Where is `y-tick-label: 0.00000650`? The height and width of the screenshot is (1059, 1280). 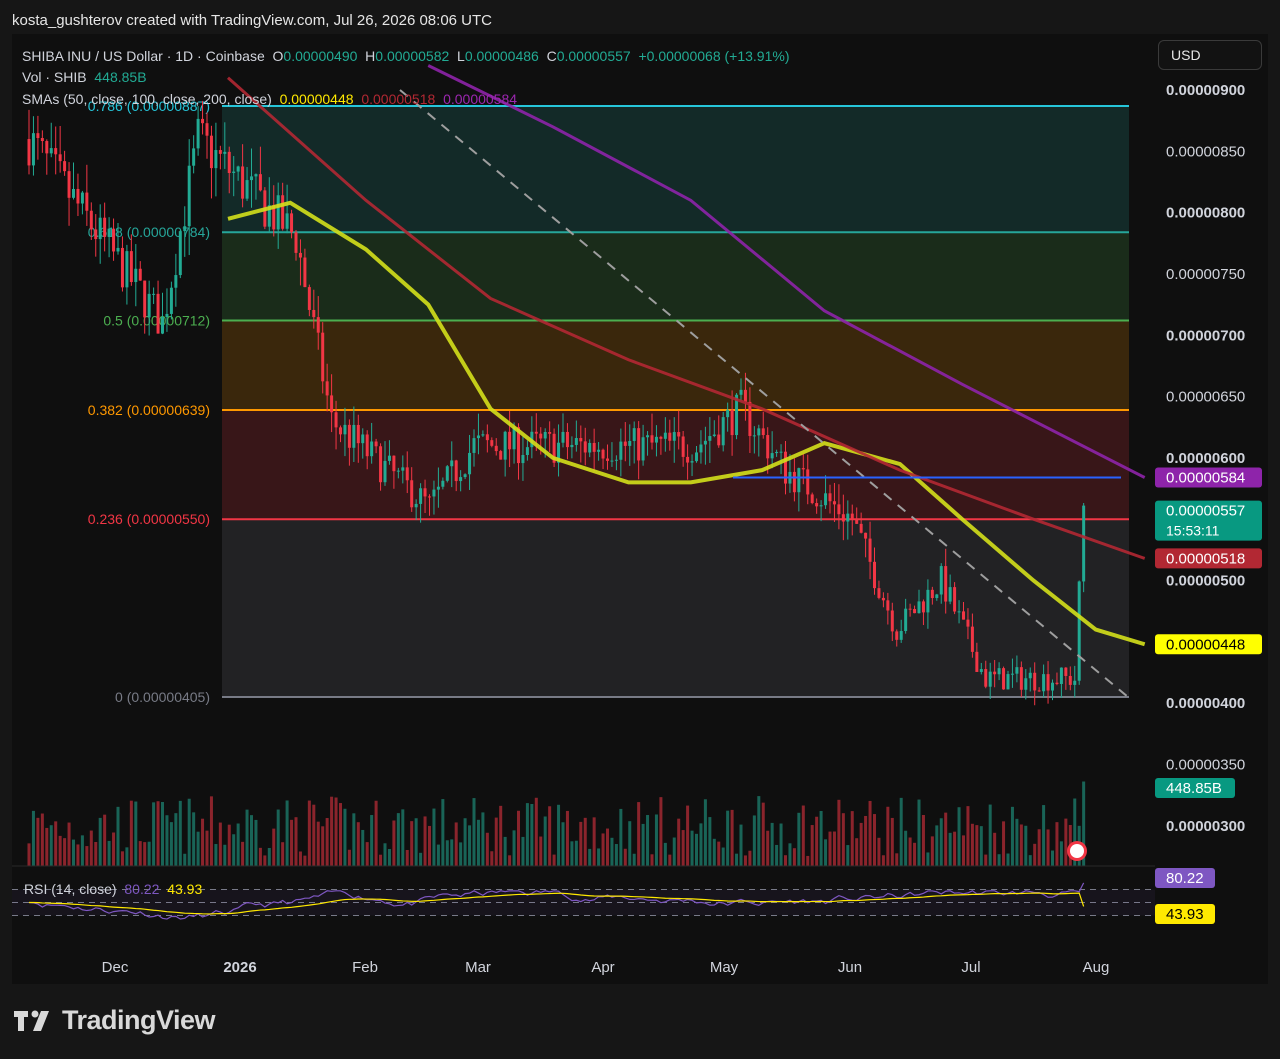
y-tick-label: 0.00000650 is located at coordinates (1205, 397).